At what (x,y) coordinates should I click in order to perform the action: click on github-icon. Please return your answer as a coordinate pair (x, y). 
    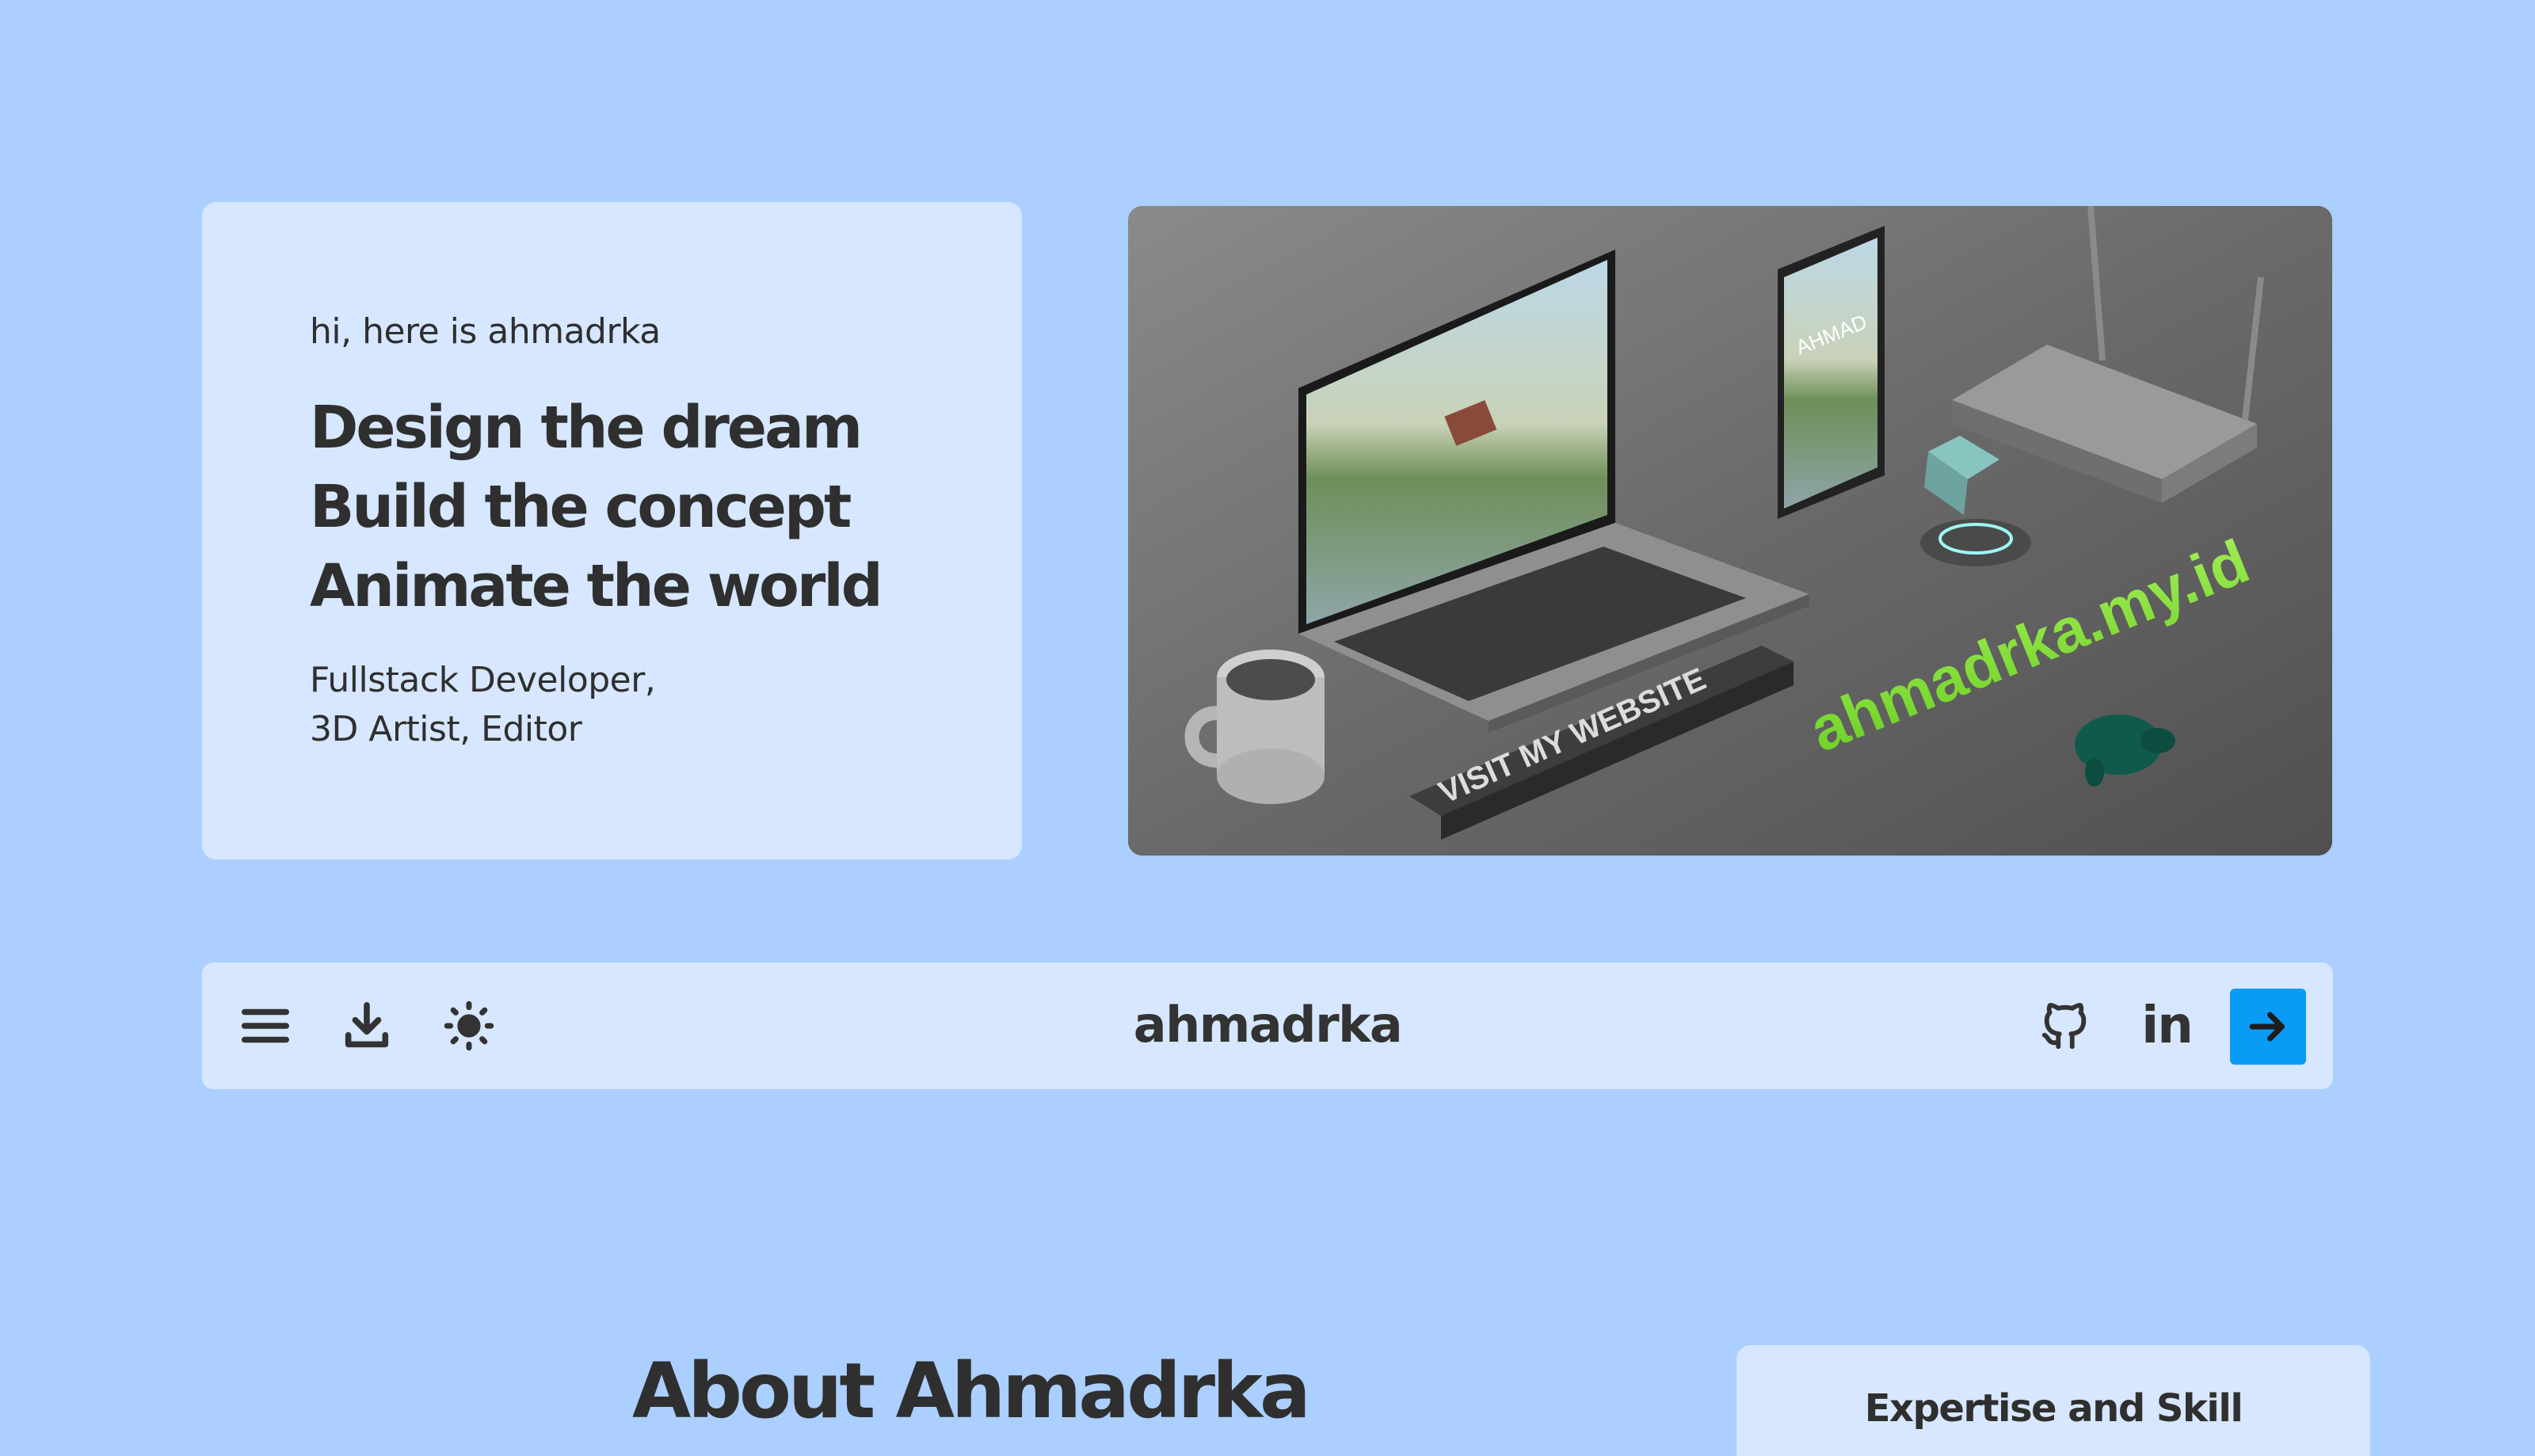
    Looking at the image, I should click on (2066, 1026).